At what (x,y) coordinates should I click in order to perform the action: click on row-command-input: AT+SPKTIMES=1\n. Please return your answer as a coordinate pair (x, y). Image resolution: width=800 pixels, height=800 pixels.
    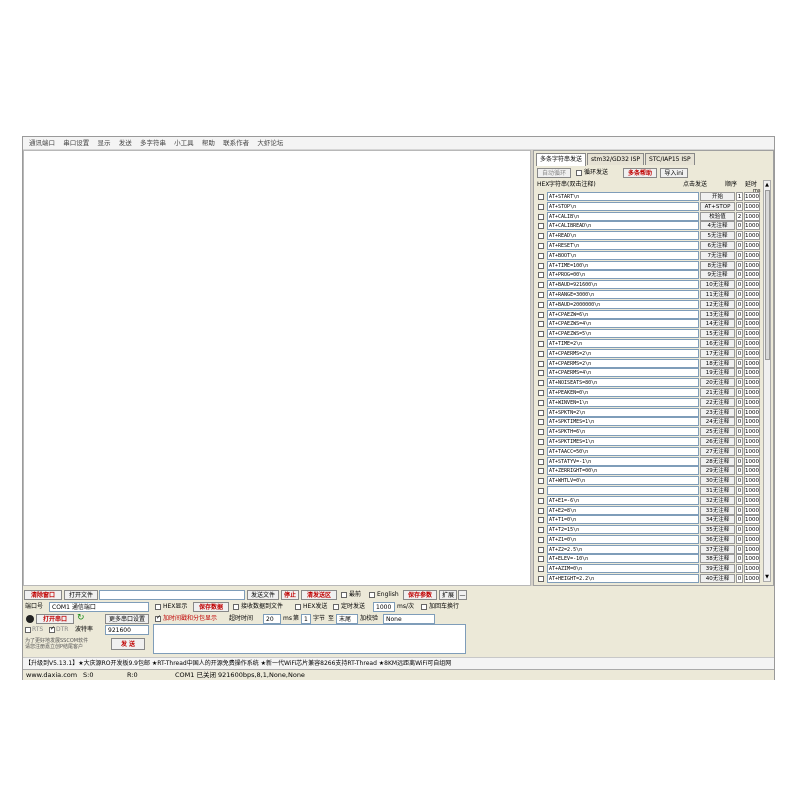
    Looking at the image, I should click on (623, 441).